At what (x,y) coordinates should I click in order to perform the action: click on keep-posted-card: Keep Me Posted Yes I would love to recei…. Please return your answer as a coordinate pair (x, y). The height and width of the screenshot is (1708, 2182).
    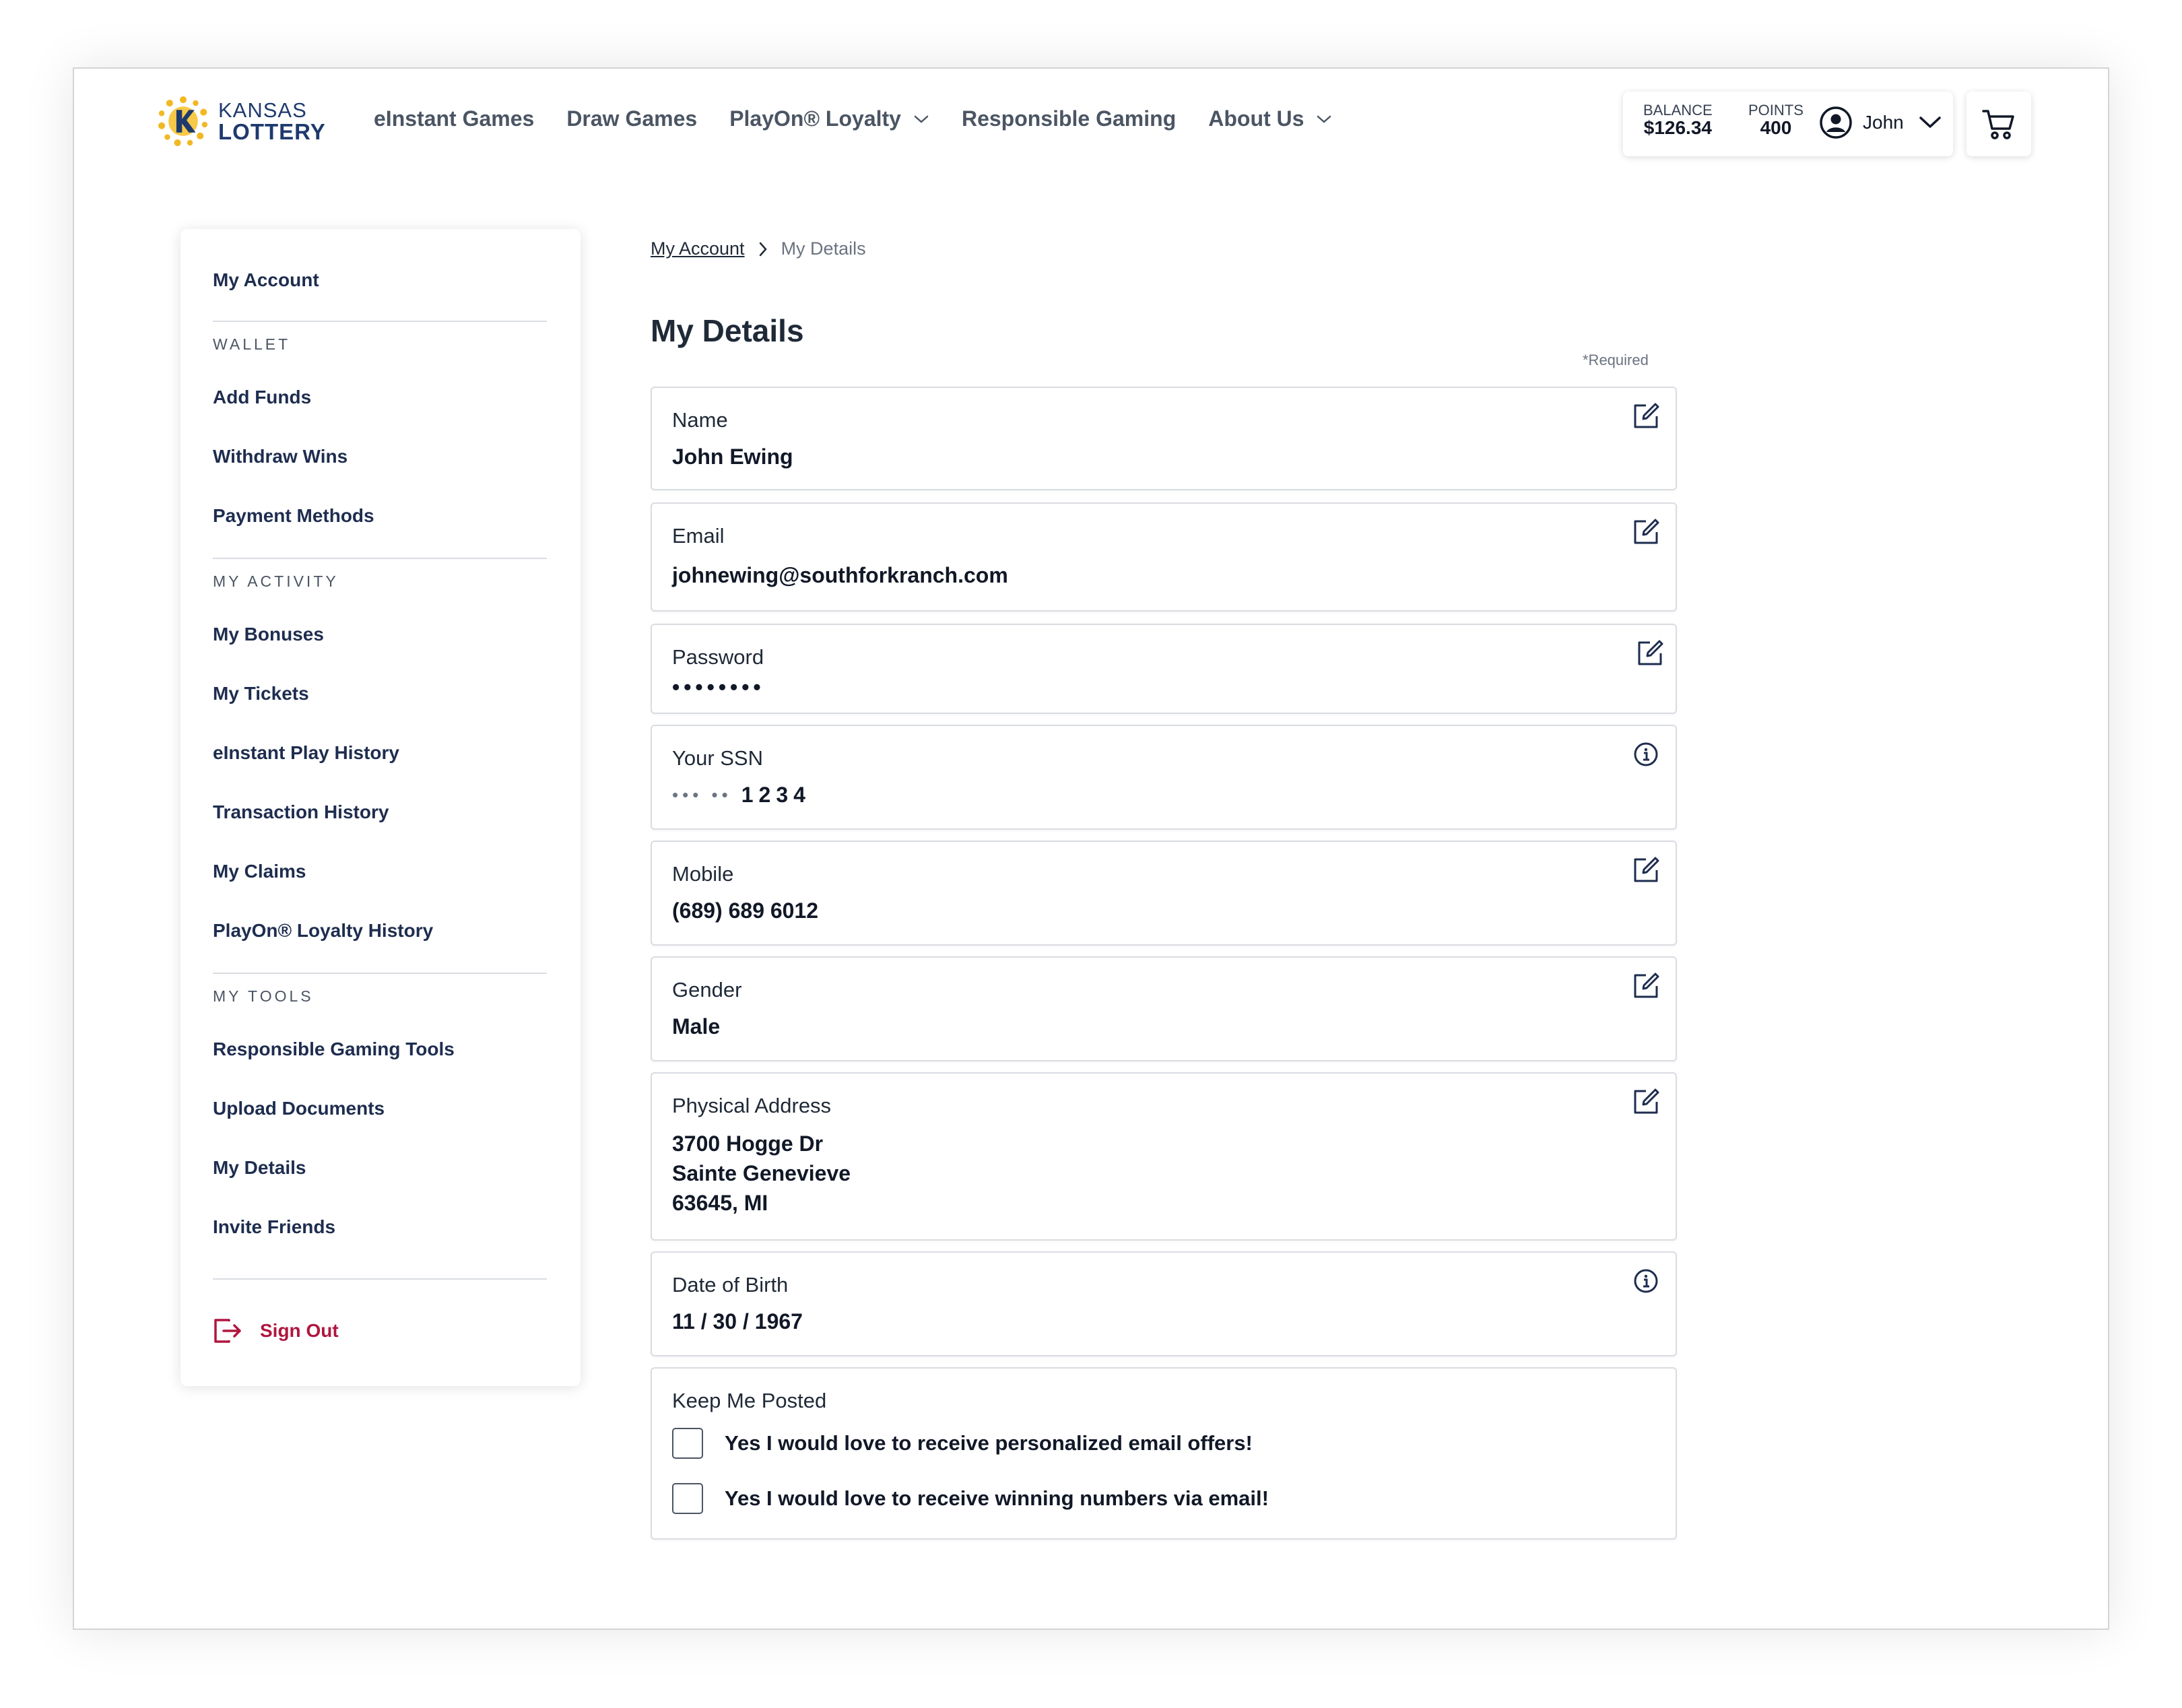
    Looking at the image, I should click on (1164, 1454).